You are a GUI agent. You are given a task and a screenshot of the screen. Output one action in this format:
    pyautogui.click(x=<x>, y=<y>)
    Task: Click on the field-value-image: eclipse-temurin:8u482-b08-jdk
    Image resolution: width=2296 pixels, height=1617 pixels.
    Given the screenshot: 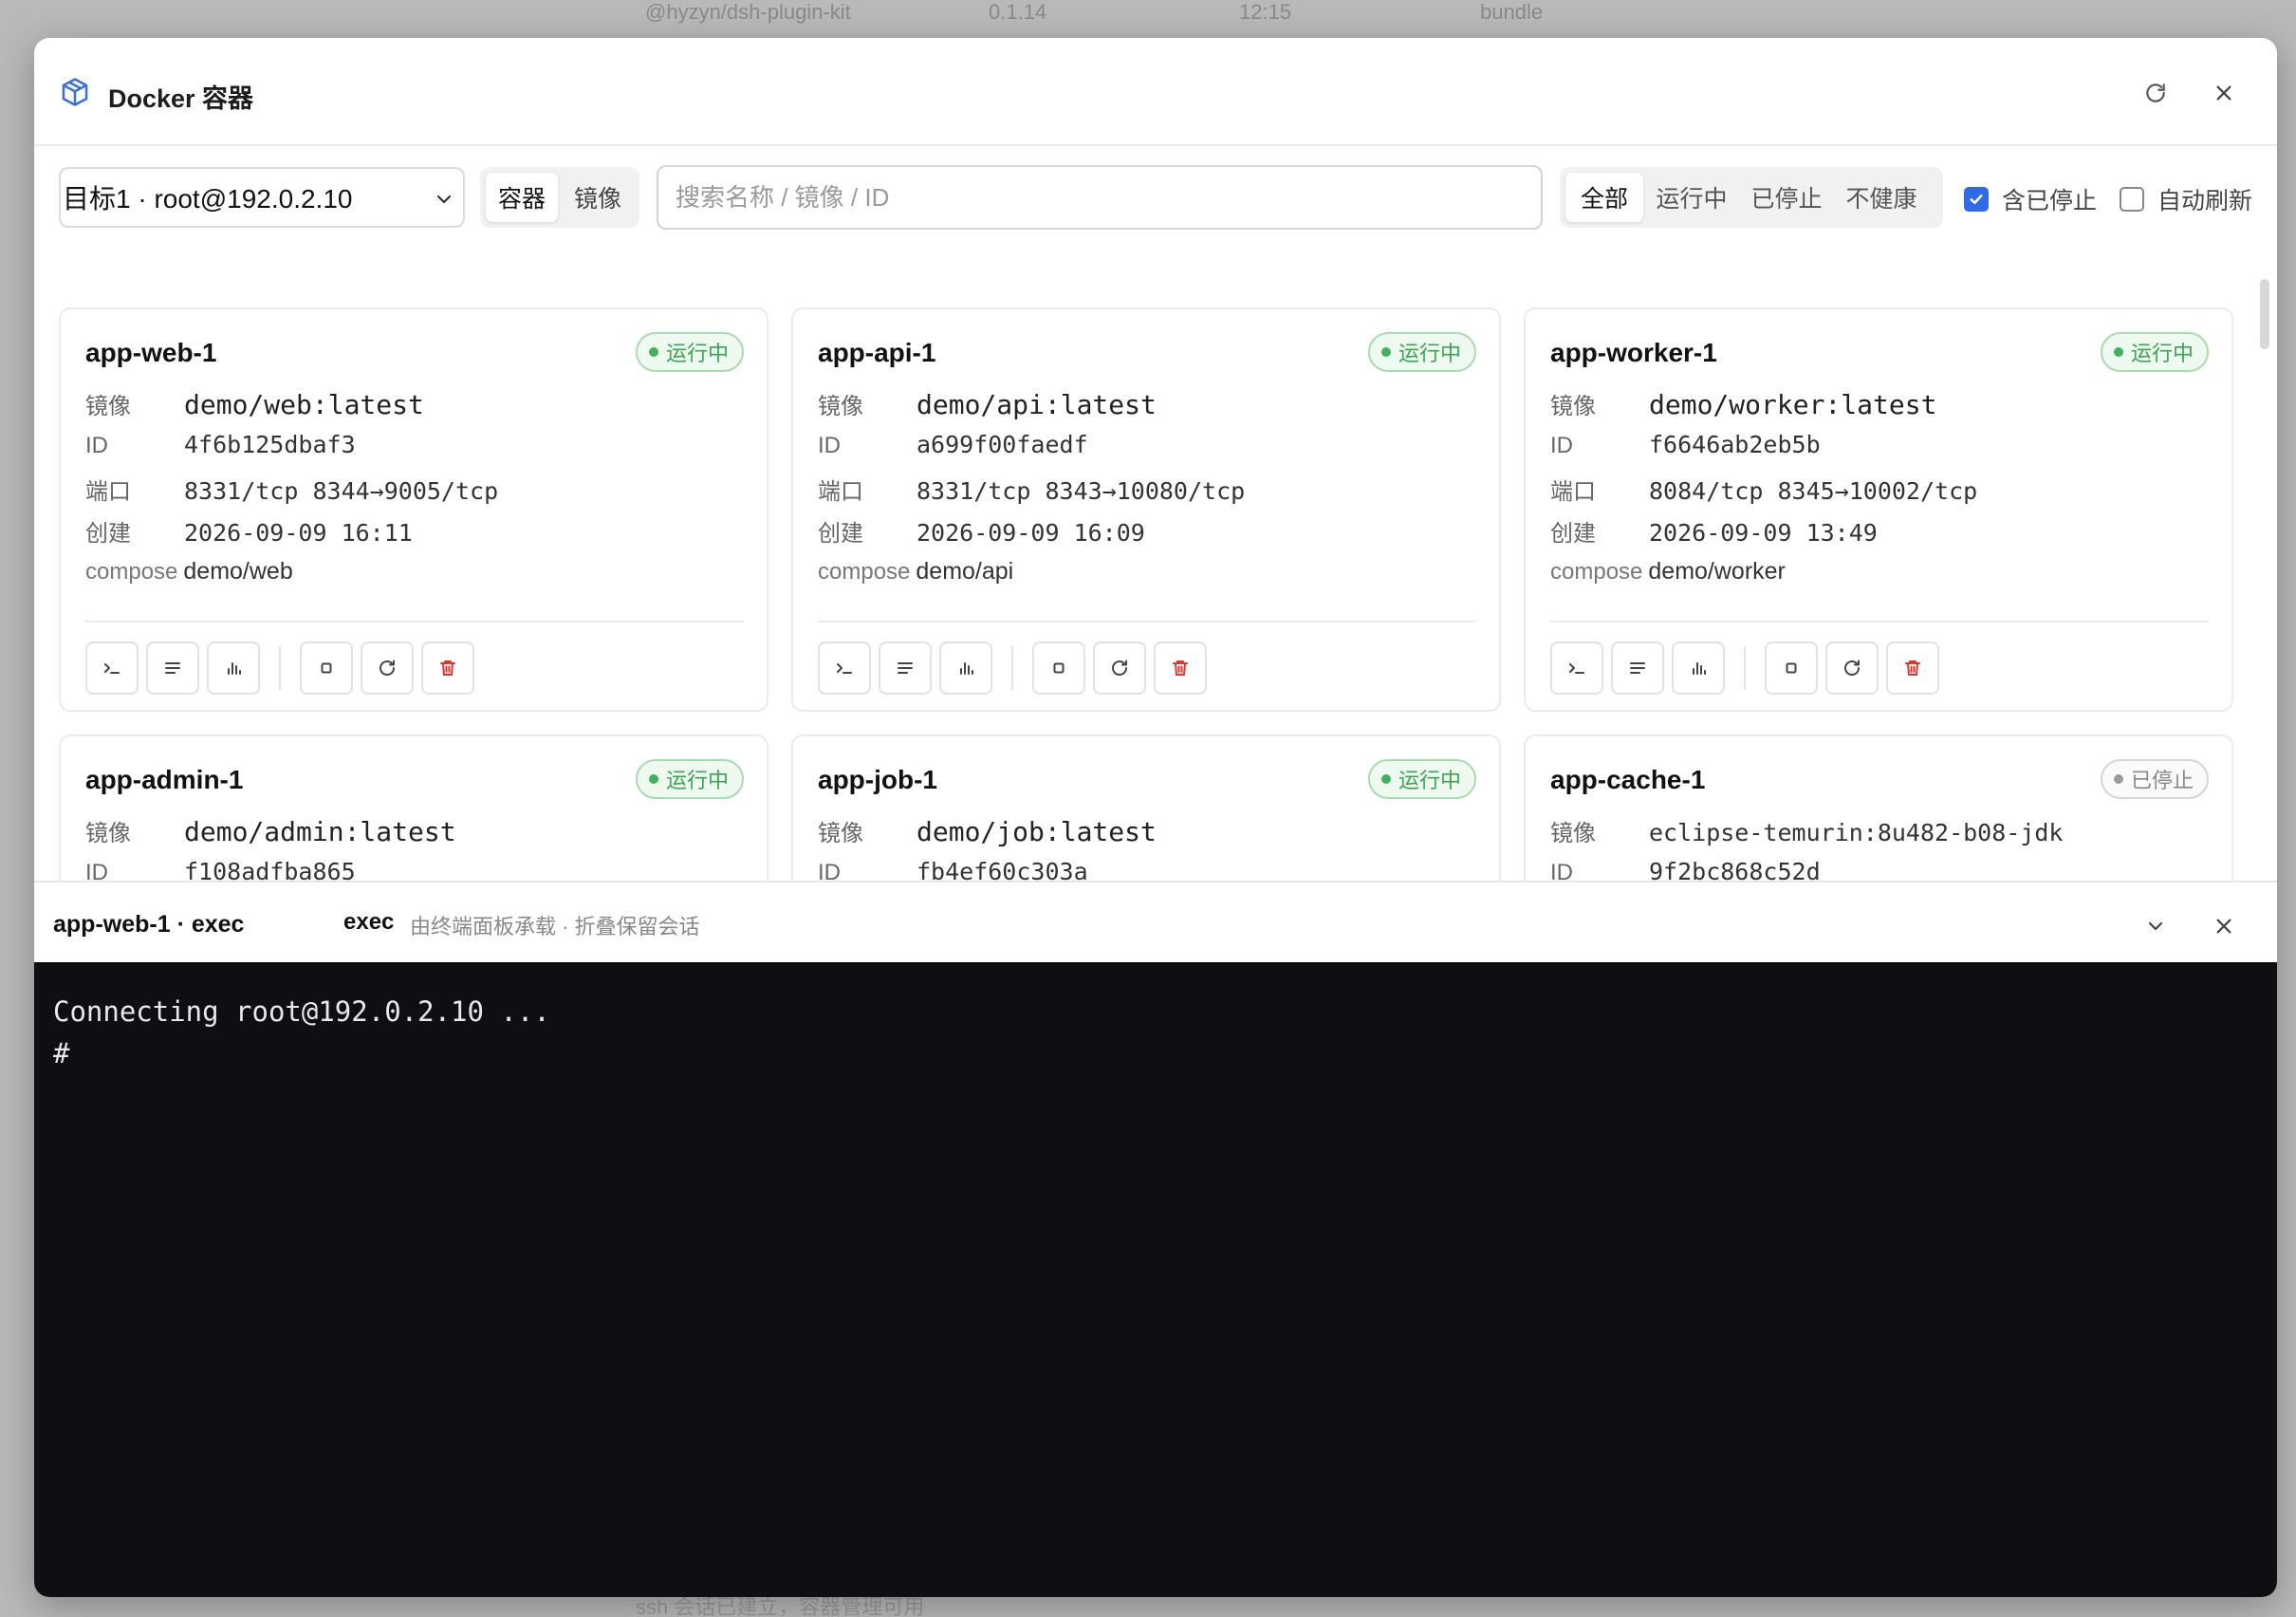 What is the action you would take?
    pyautogui.click(x=1856, y=832)
    